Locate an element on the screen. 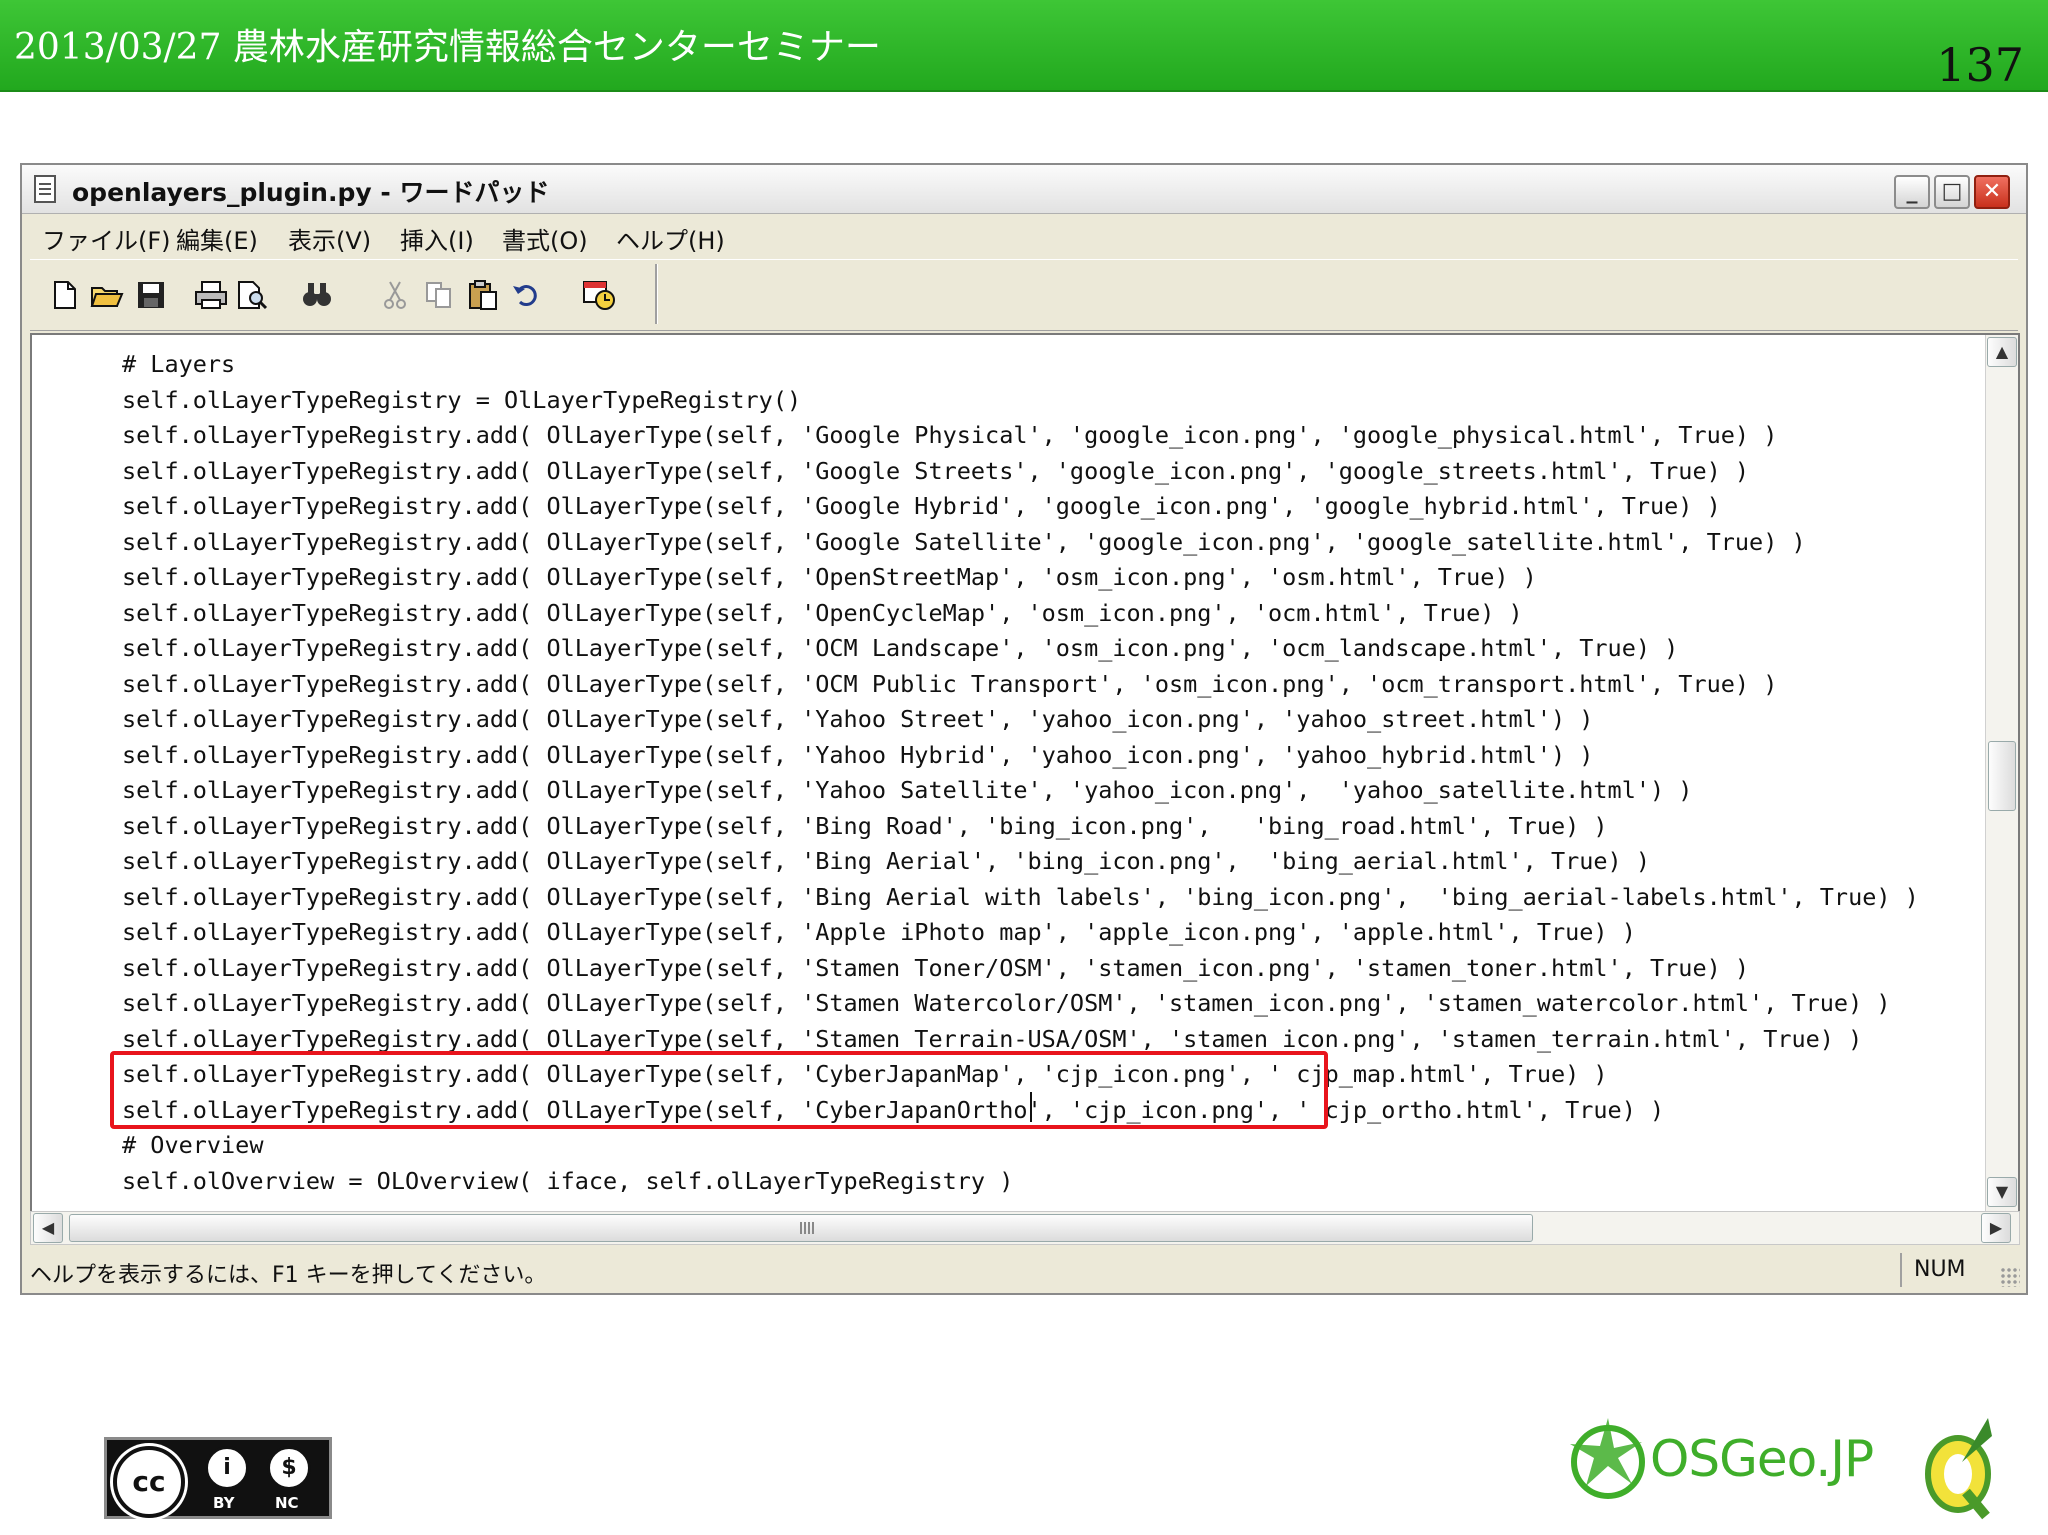 The image size is (2048, 1535). window-titlebar: openlayers_plugin.py - ワードパッド _ □ ✕ is located at coordinates (1024, 189).